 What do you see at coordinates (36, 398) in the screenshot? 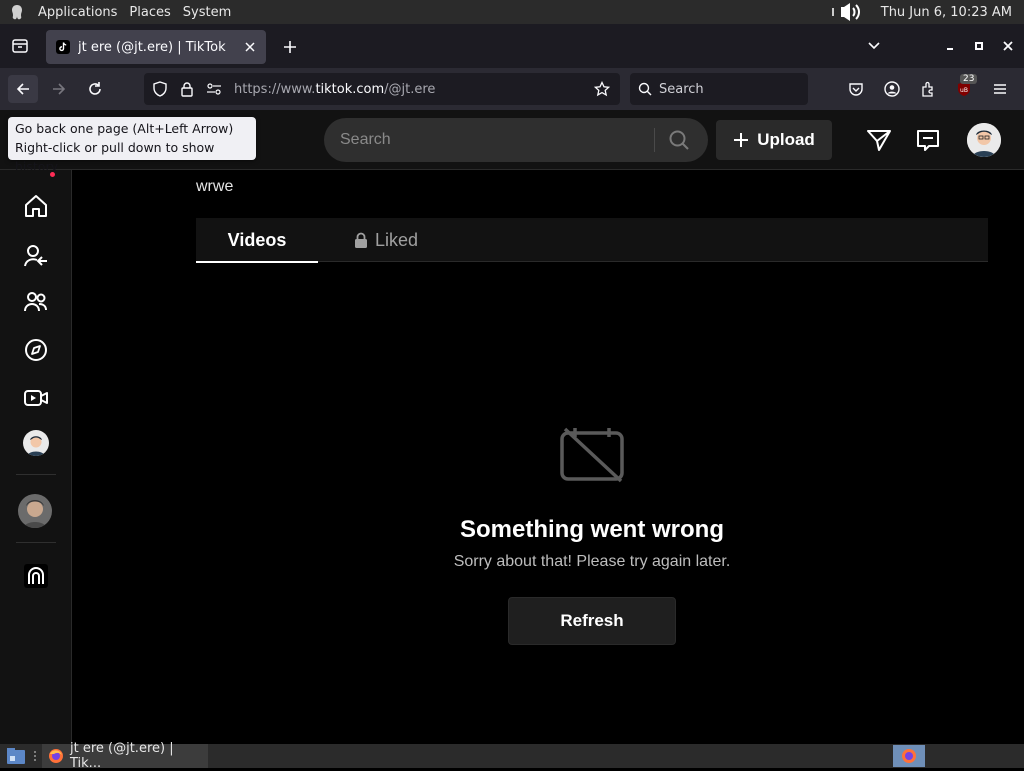
I see `live-icon` at bounding box center [36, 398].